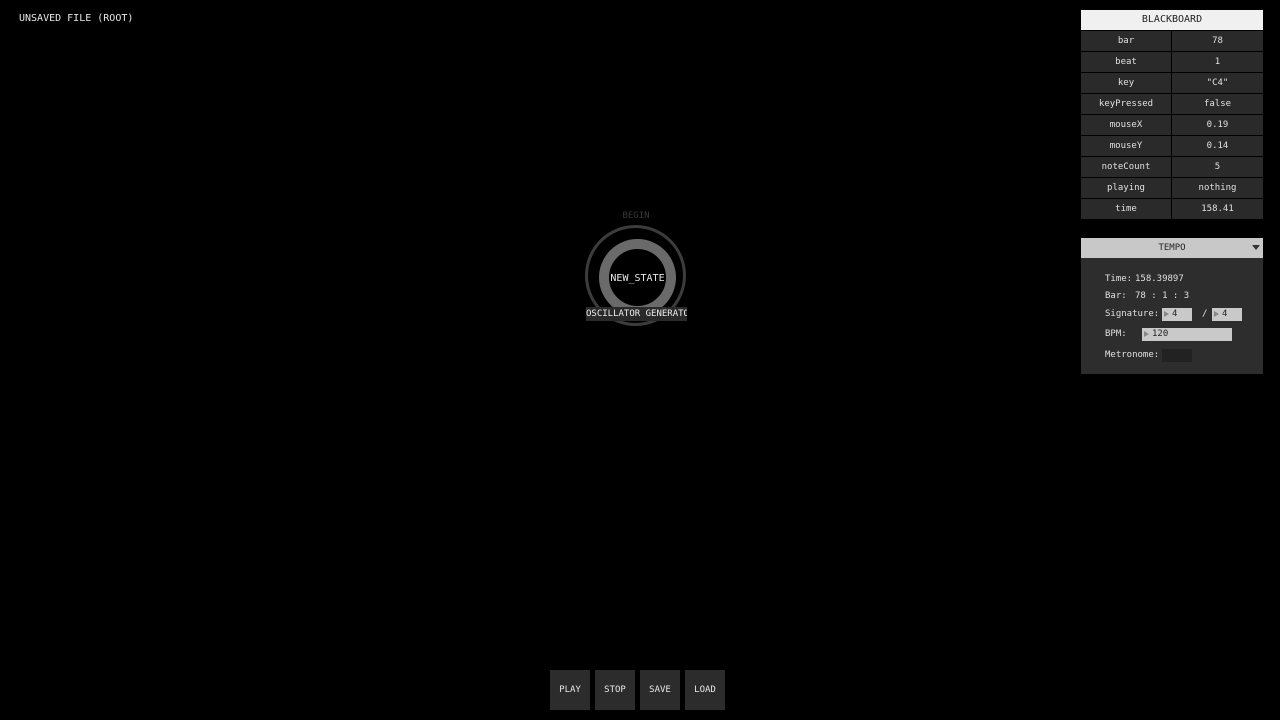  What do you see at coordinates (1132, 355) in the screenshot?
I see `metronome-label: Metronome:` at bounding box center [1132, 355].